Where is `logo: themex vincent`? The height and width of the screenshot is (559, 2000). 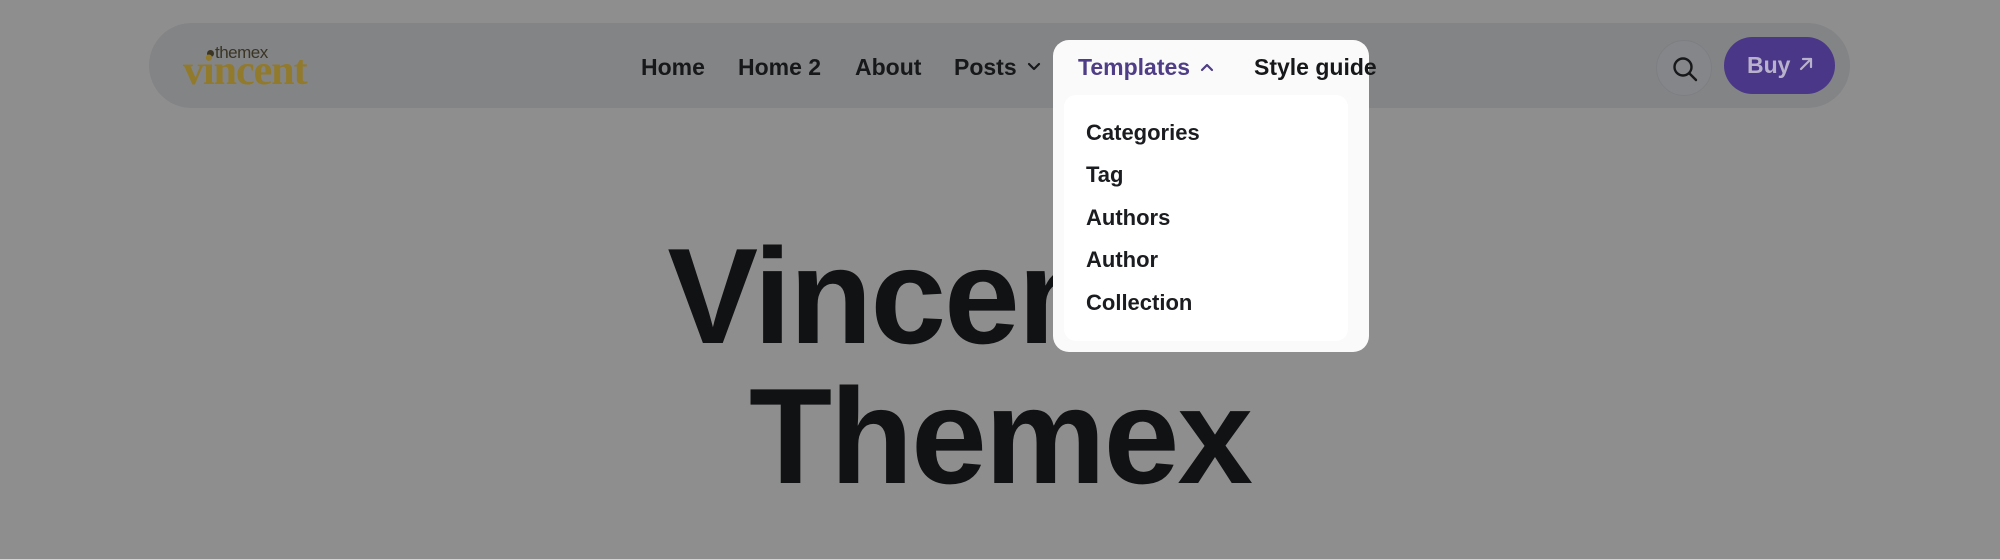 logo: themex vincent is located at coordinates (263, 67).